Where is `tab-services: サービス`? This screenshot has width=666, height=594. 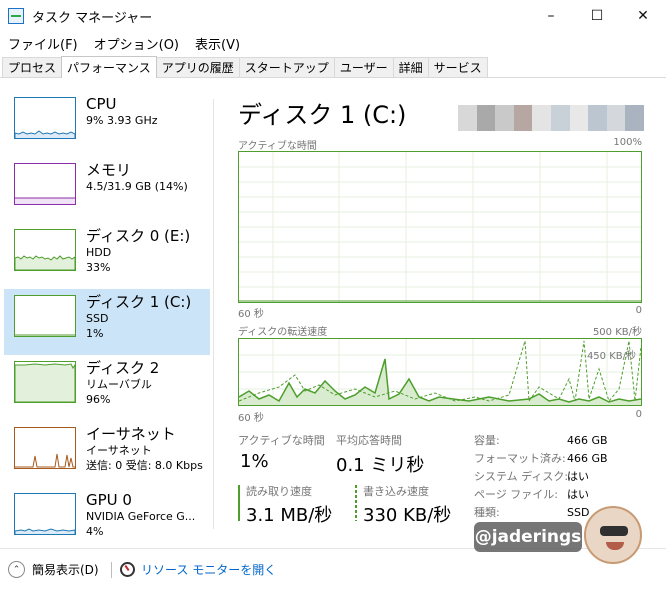
tab-services: サービス is located at coordinates (457, 67).